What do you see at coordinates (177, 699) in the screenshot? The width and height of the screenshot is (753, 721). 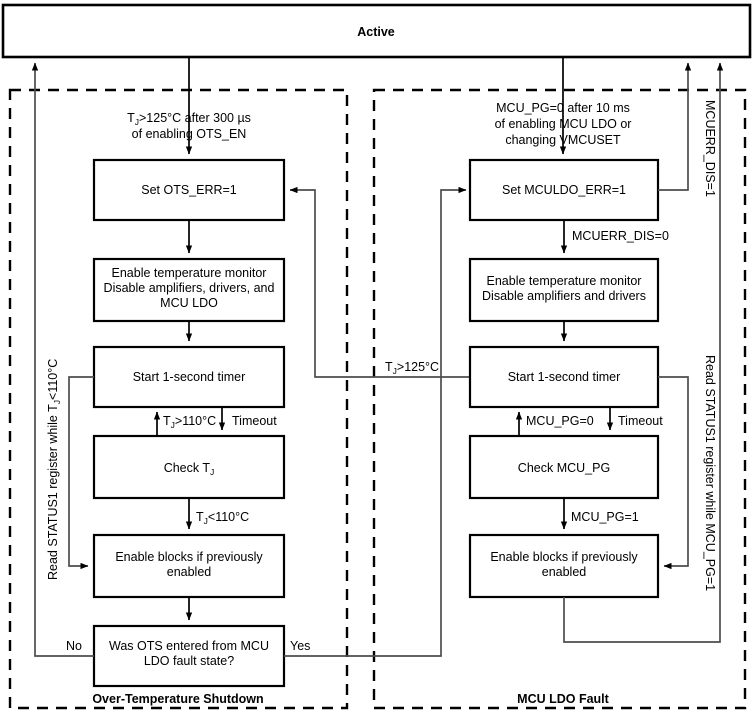 I see `group-label-ots: Over-Temperature Shutdown` at bounding box center [177, 699].